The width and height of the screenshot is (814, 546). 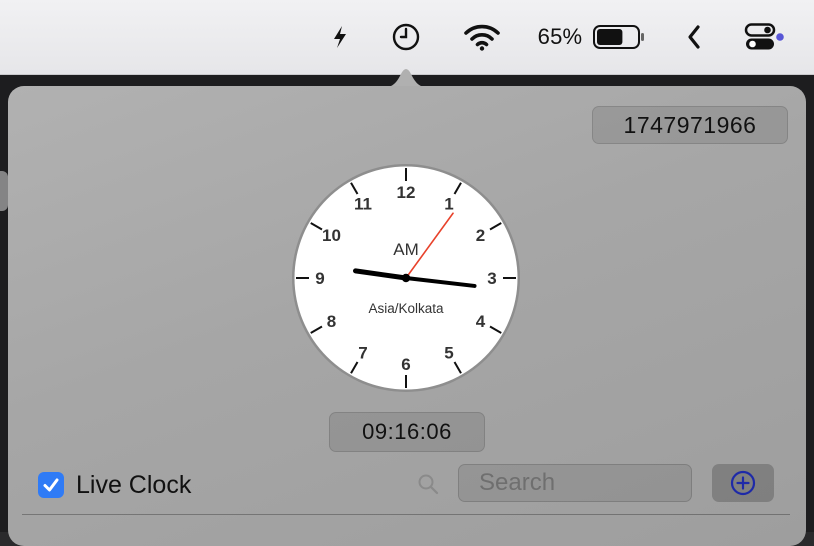 I want to click on clock-numeral-5: 5, so click(x=448, y=352).